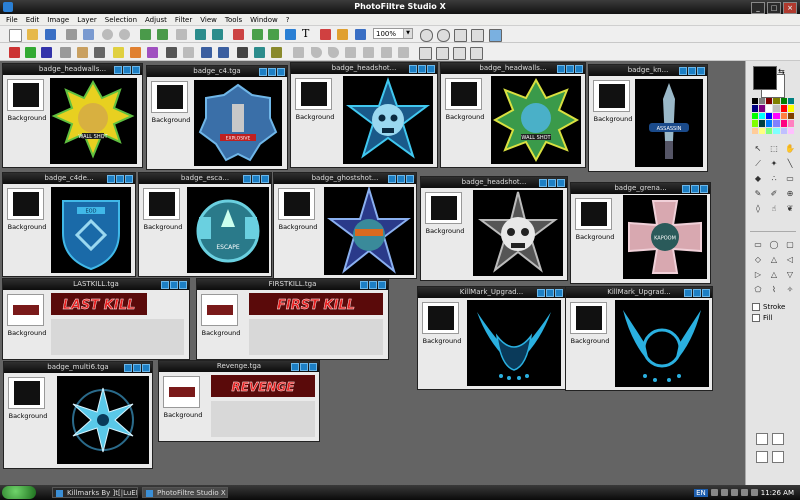 The image size is (800, 500). What do you see at coordinates (762, 318) in the screenshot?
I see `fill-checkbox: Fill` at bounding box center [762, 318].